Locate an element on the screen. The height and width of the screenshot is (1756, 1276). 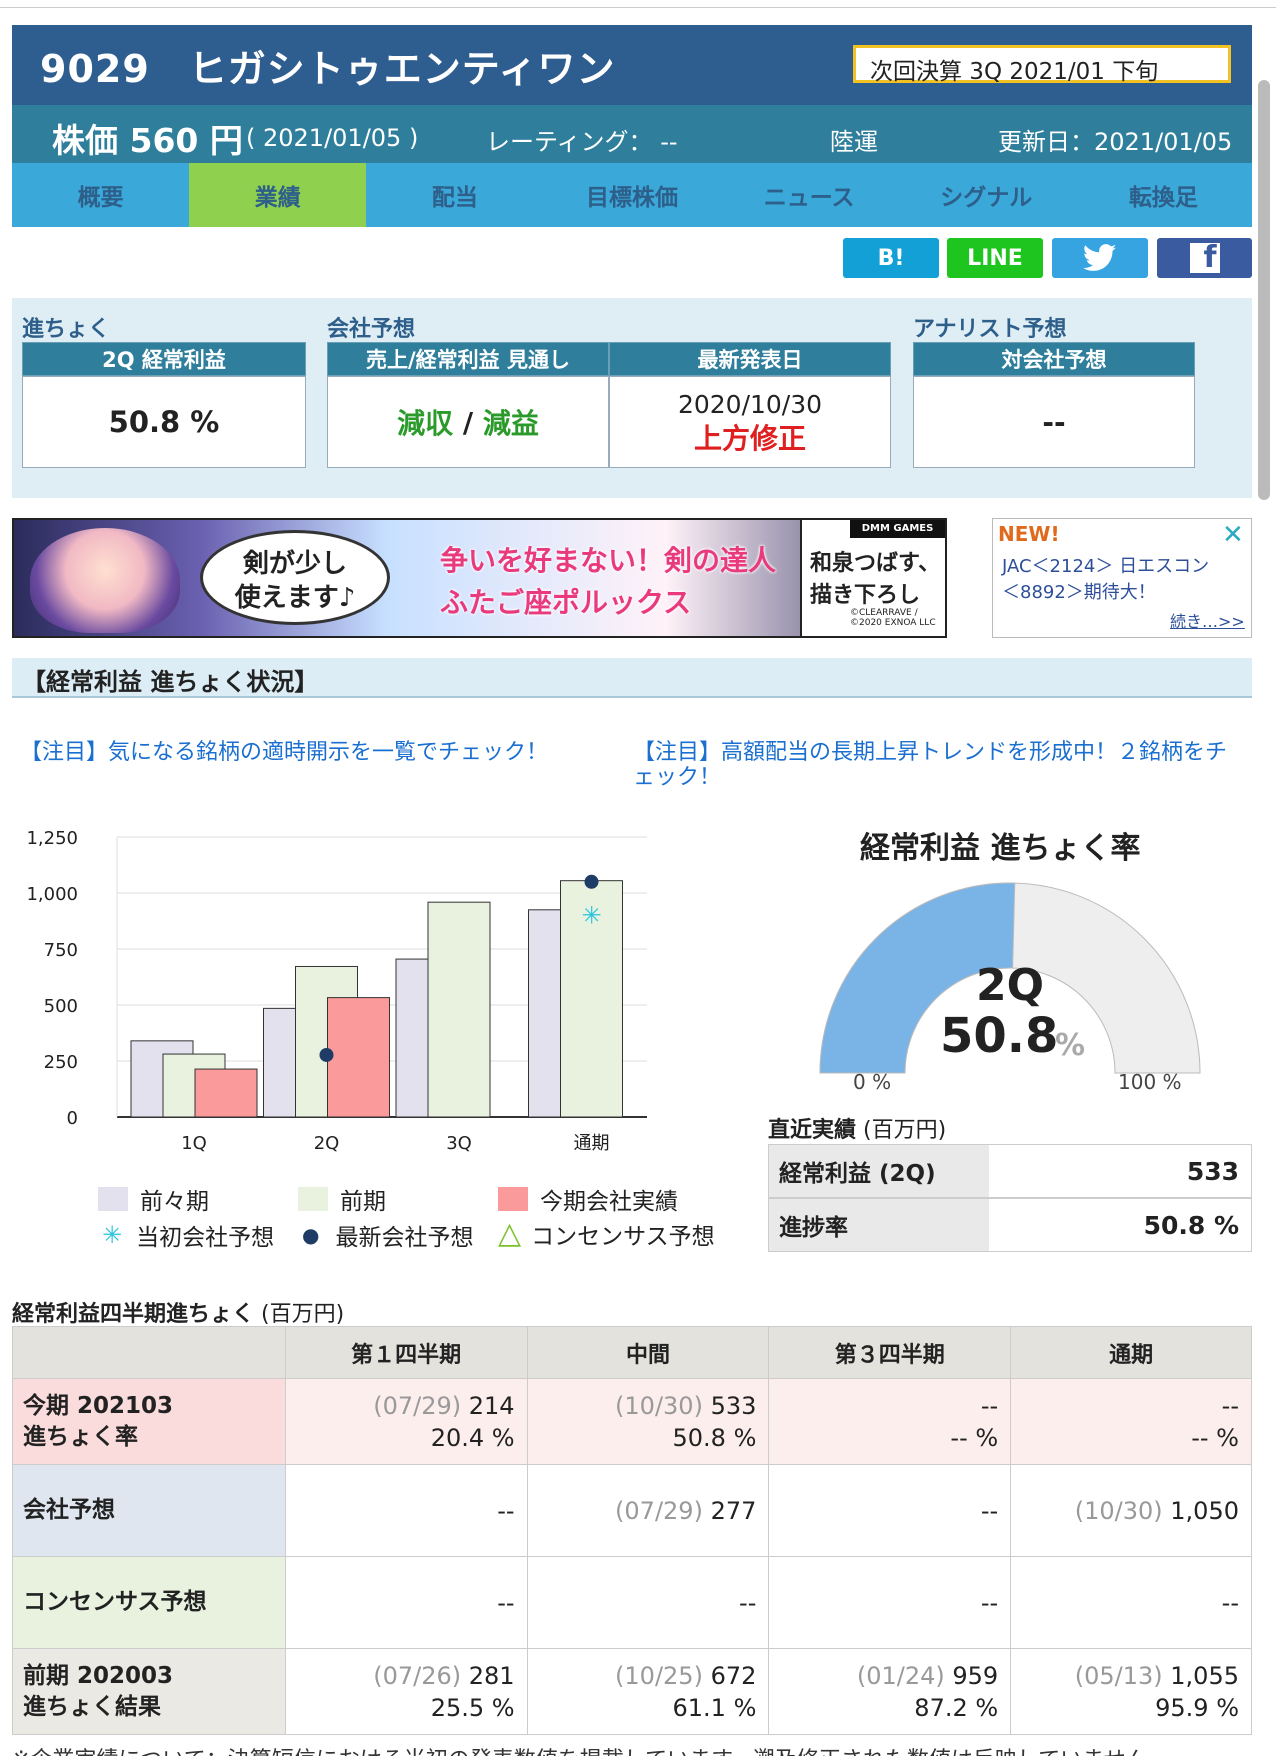
cell-value: 959 is located at coordinates (971, 1675).